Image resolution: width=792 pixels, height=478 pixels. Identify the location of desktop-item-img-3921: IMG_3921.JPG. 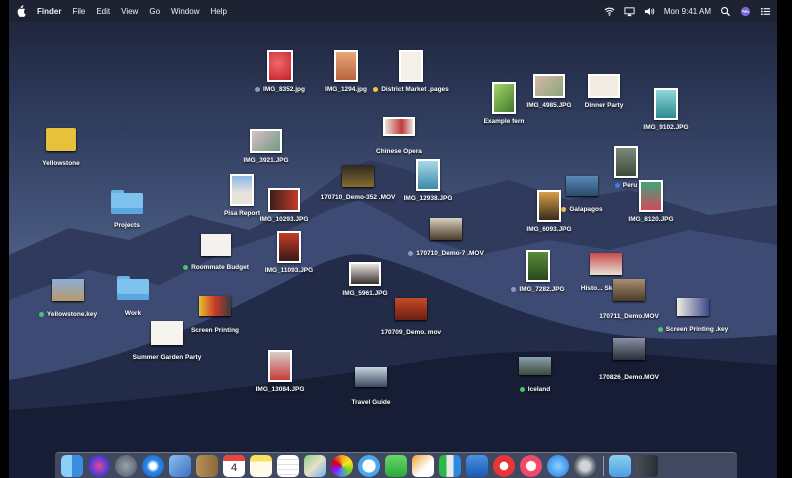
(266, 147).